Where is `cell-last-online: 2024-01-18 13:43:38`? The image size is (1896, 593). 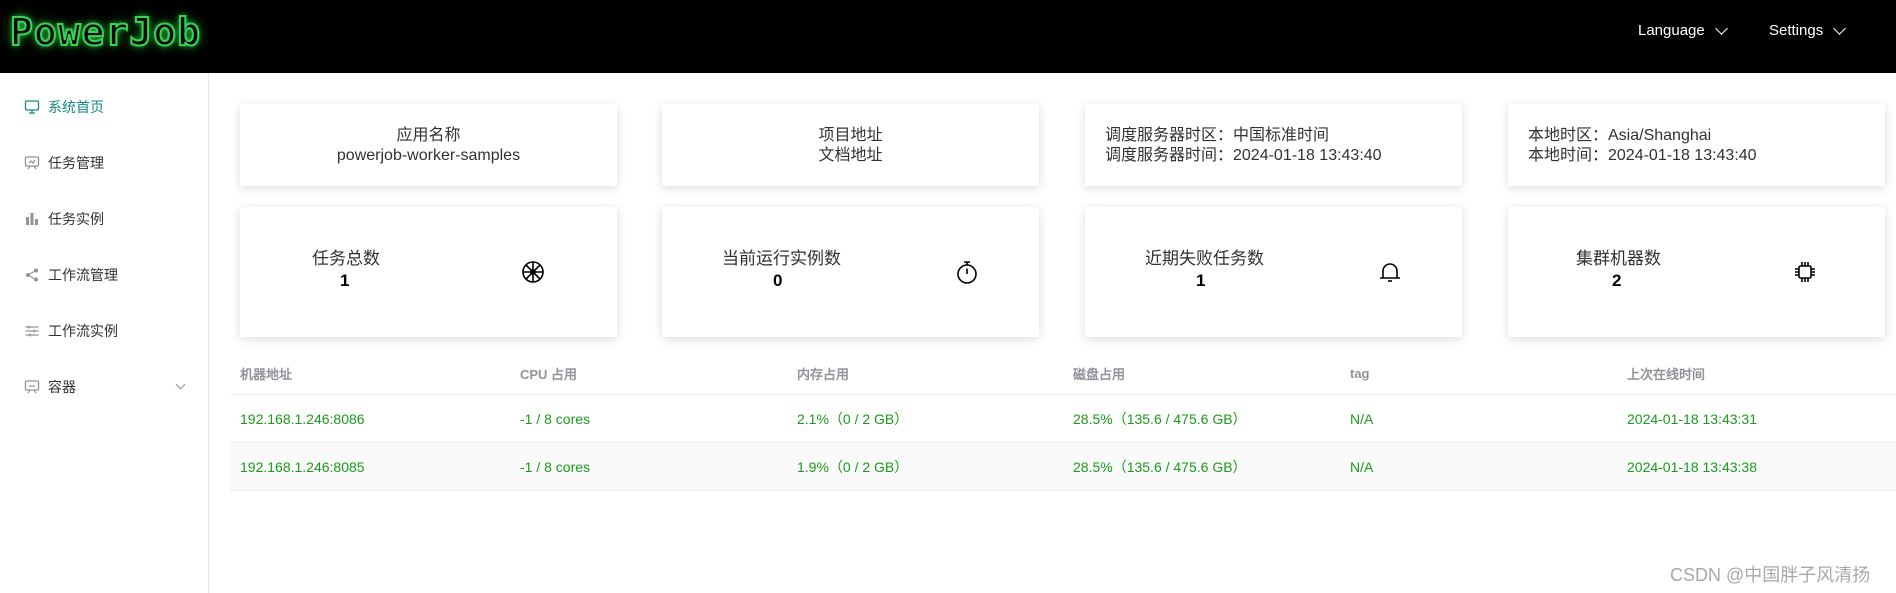 cell-last-online: 2024-01-18 13:43:38 is located at coordinates (1692, 466).